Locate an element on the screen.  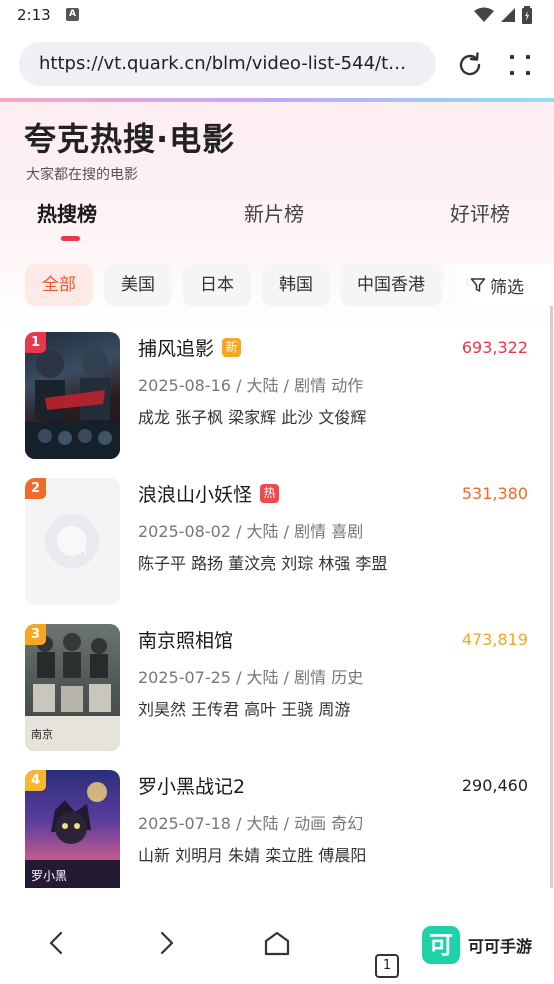
rank-badge: 4 is located at coordinates (35, 780).